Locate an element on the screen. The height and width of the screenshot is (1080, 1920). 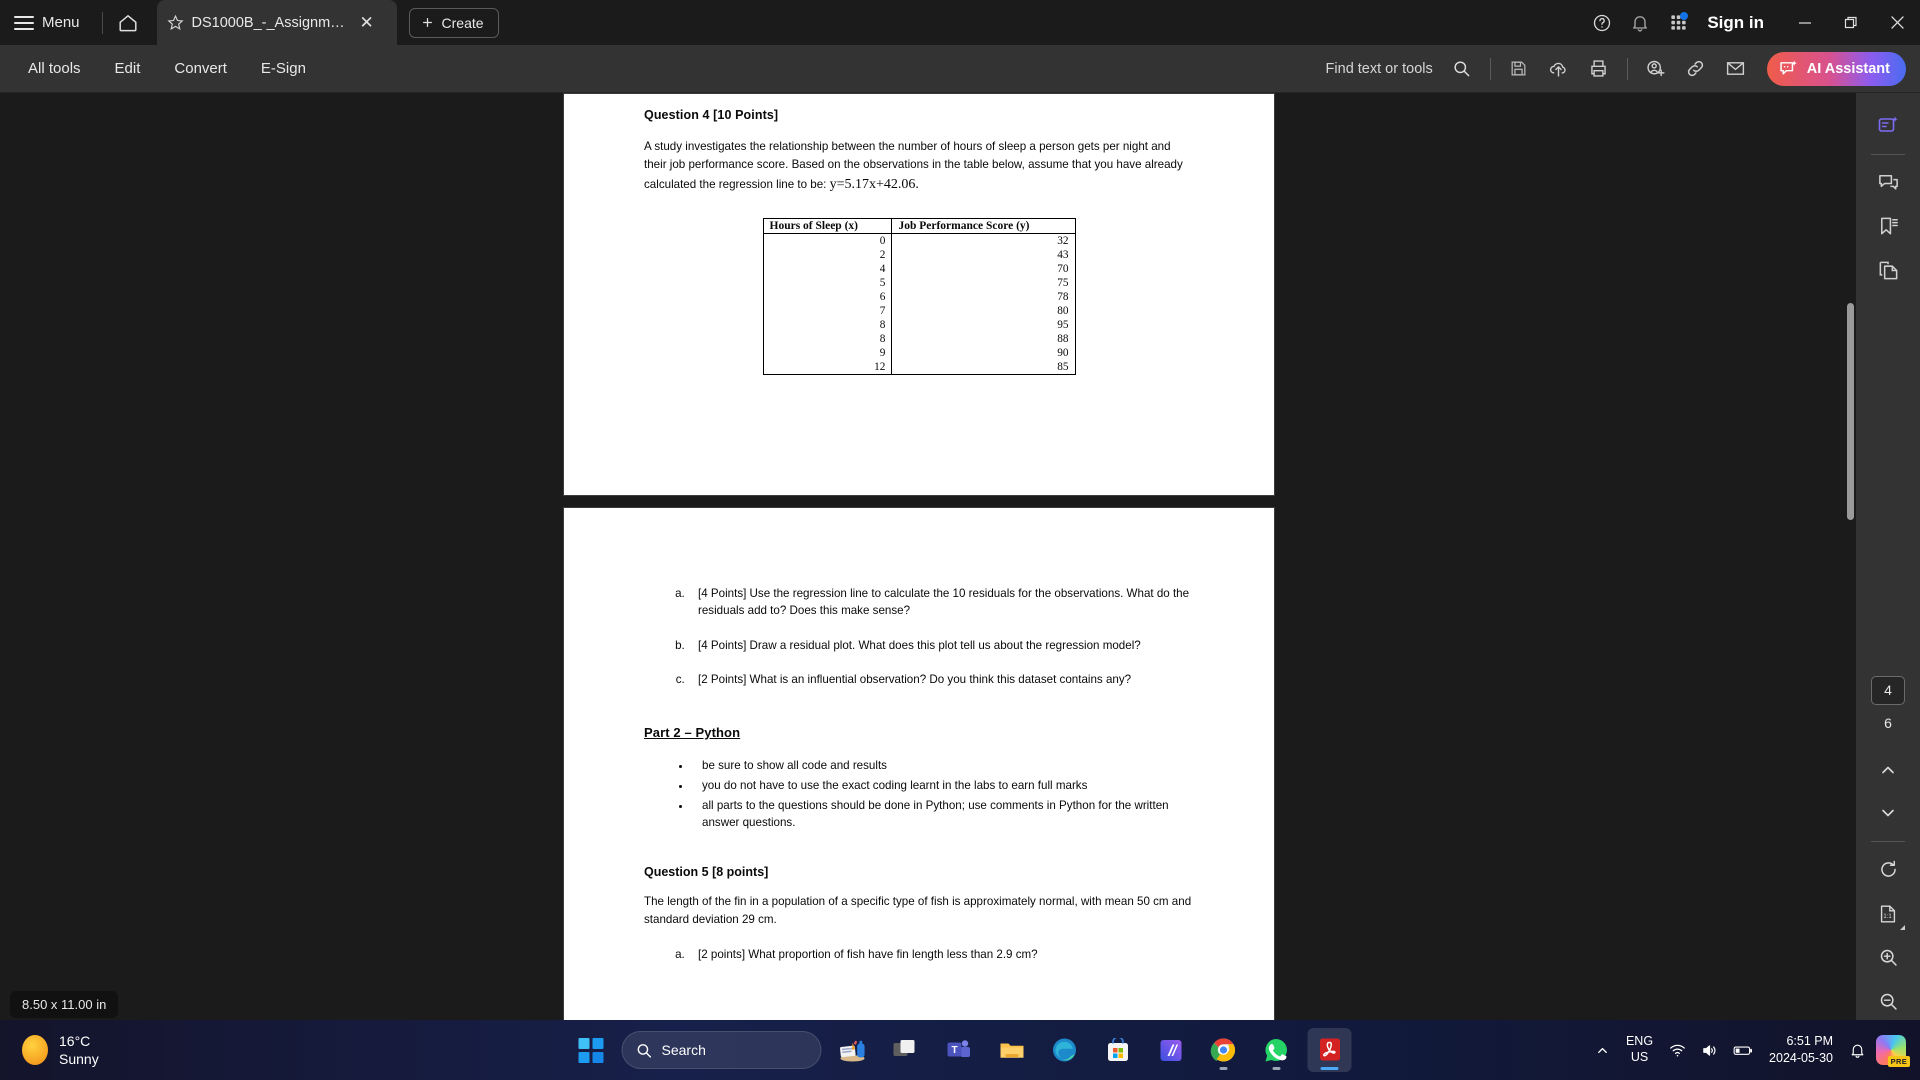
system-tray: ENG US 6:51 PM 2024-05-30 PRE is located at coordinates (1755, 1050).